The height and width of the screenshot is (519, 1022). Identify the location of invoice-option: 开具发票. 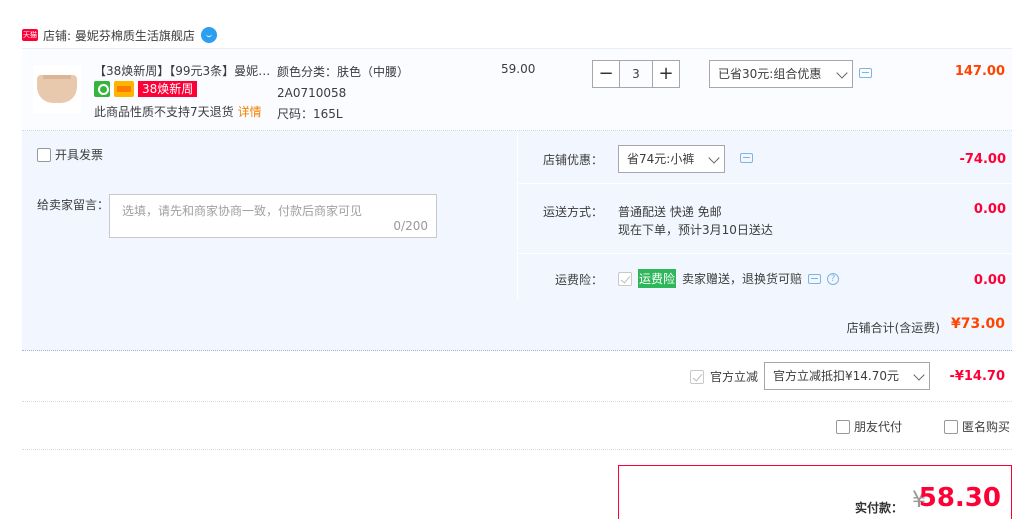
(70, 154).